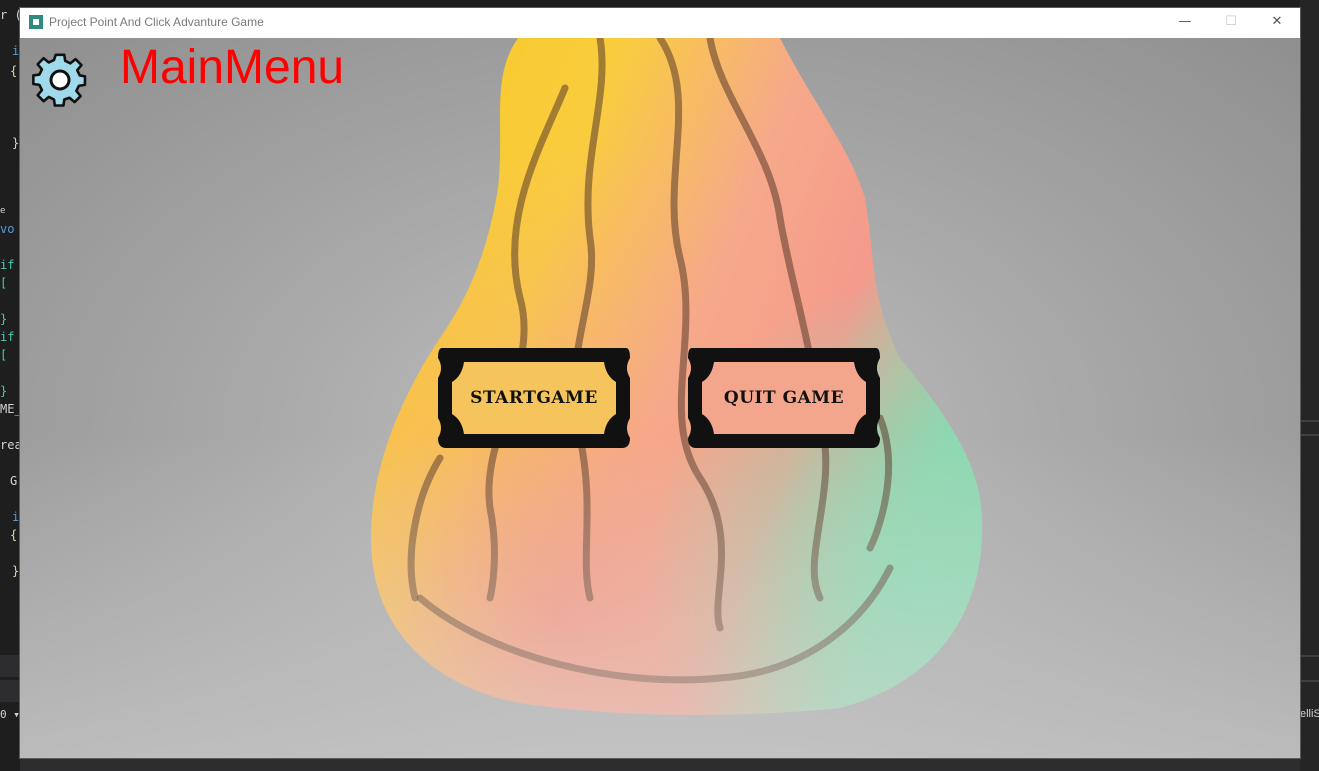 The height and width of the screenshot is (771, 1319). I want to click on close-button: ✕, so click(1277, 23).